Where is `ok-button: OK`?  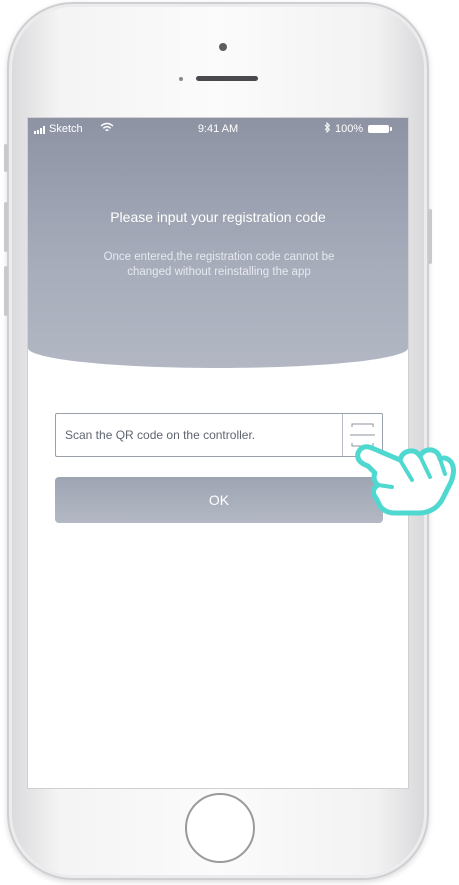
ok-button: OK is located at coordinates (219, 500).